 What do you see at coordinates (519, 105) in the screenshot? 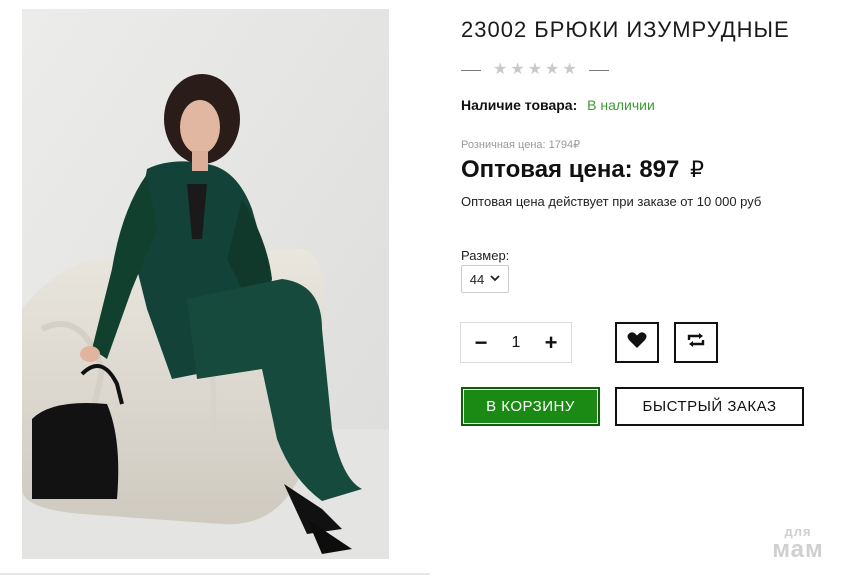
I see `availability-label: Наличие товара:` at bounding box center [519, 105].